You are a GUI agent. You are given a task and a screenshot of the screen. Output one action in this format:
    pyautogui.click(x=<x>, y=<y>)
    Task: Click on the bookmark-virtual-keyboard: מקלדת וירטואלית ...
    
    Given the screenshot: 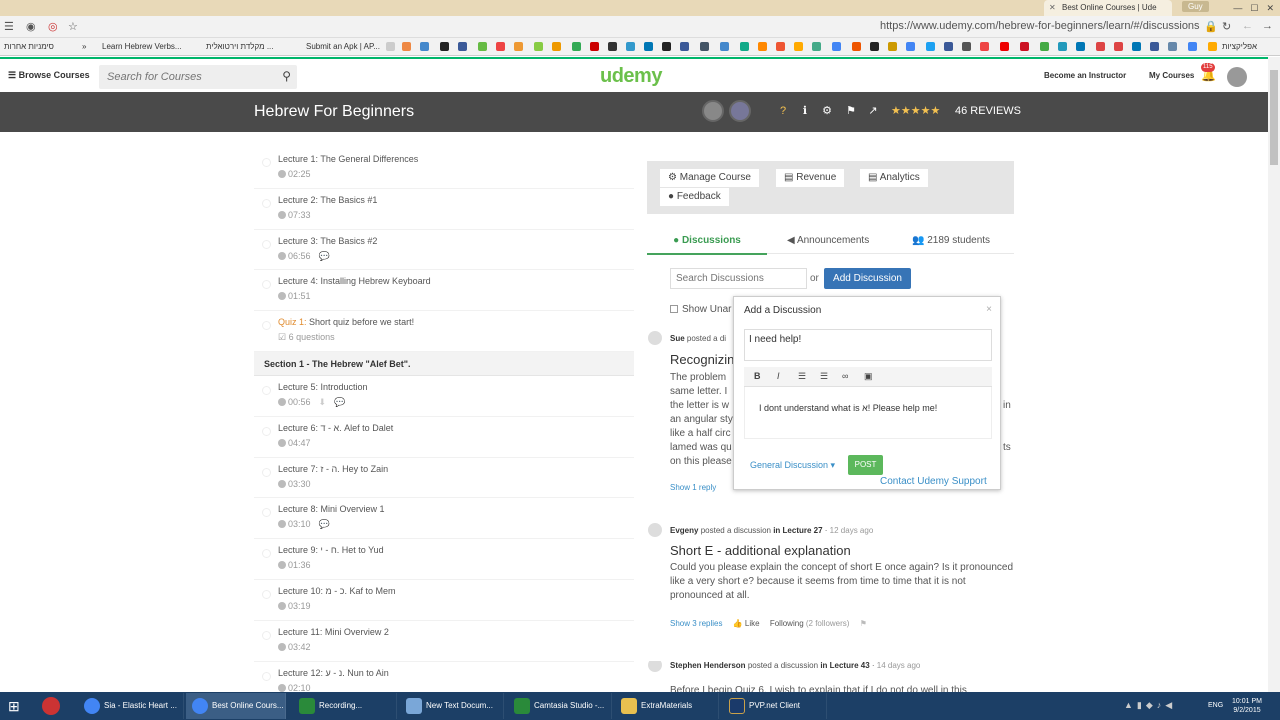 What is the action you would take?
    pyautogui.click(x=240, y=46)
    